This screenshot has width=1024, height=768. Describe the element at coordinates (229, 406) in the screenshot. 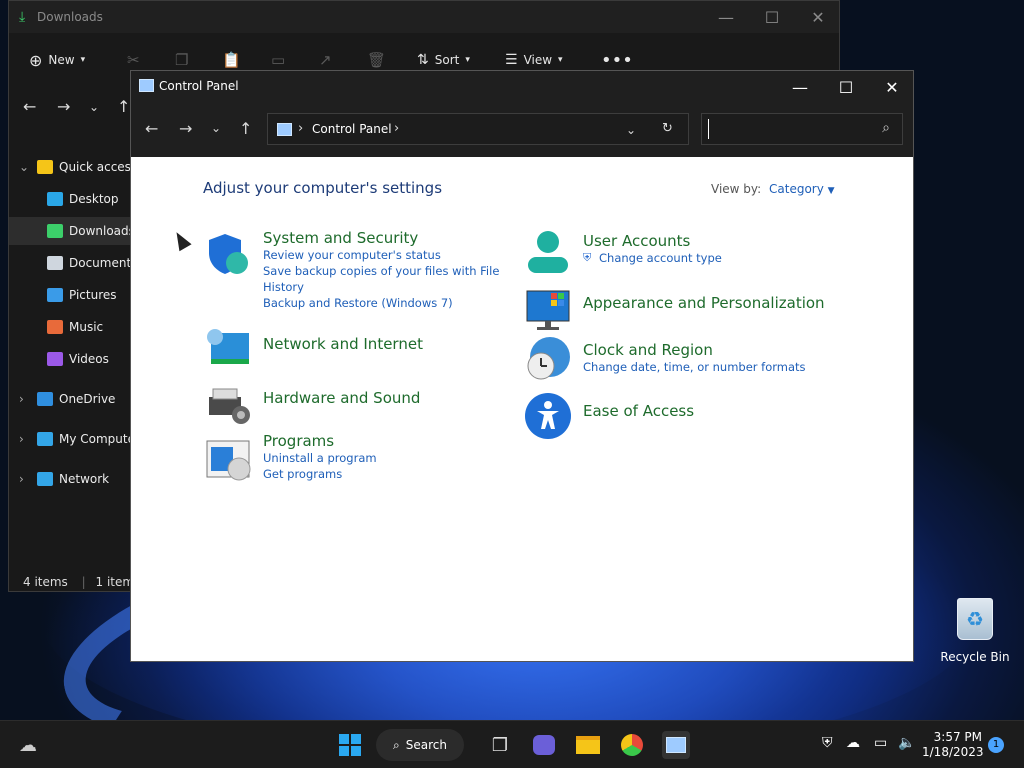

I see `printer-speaker-icon` at that location.